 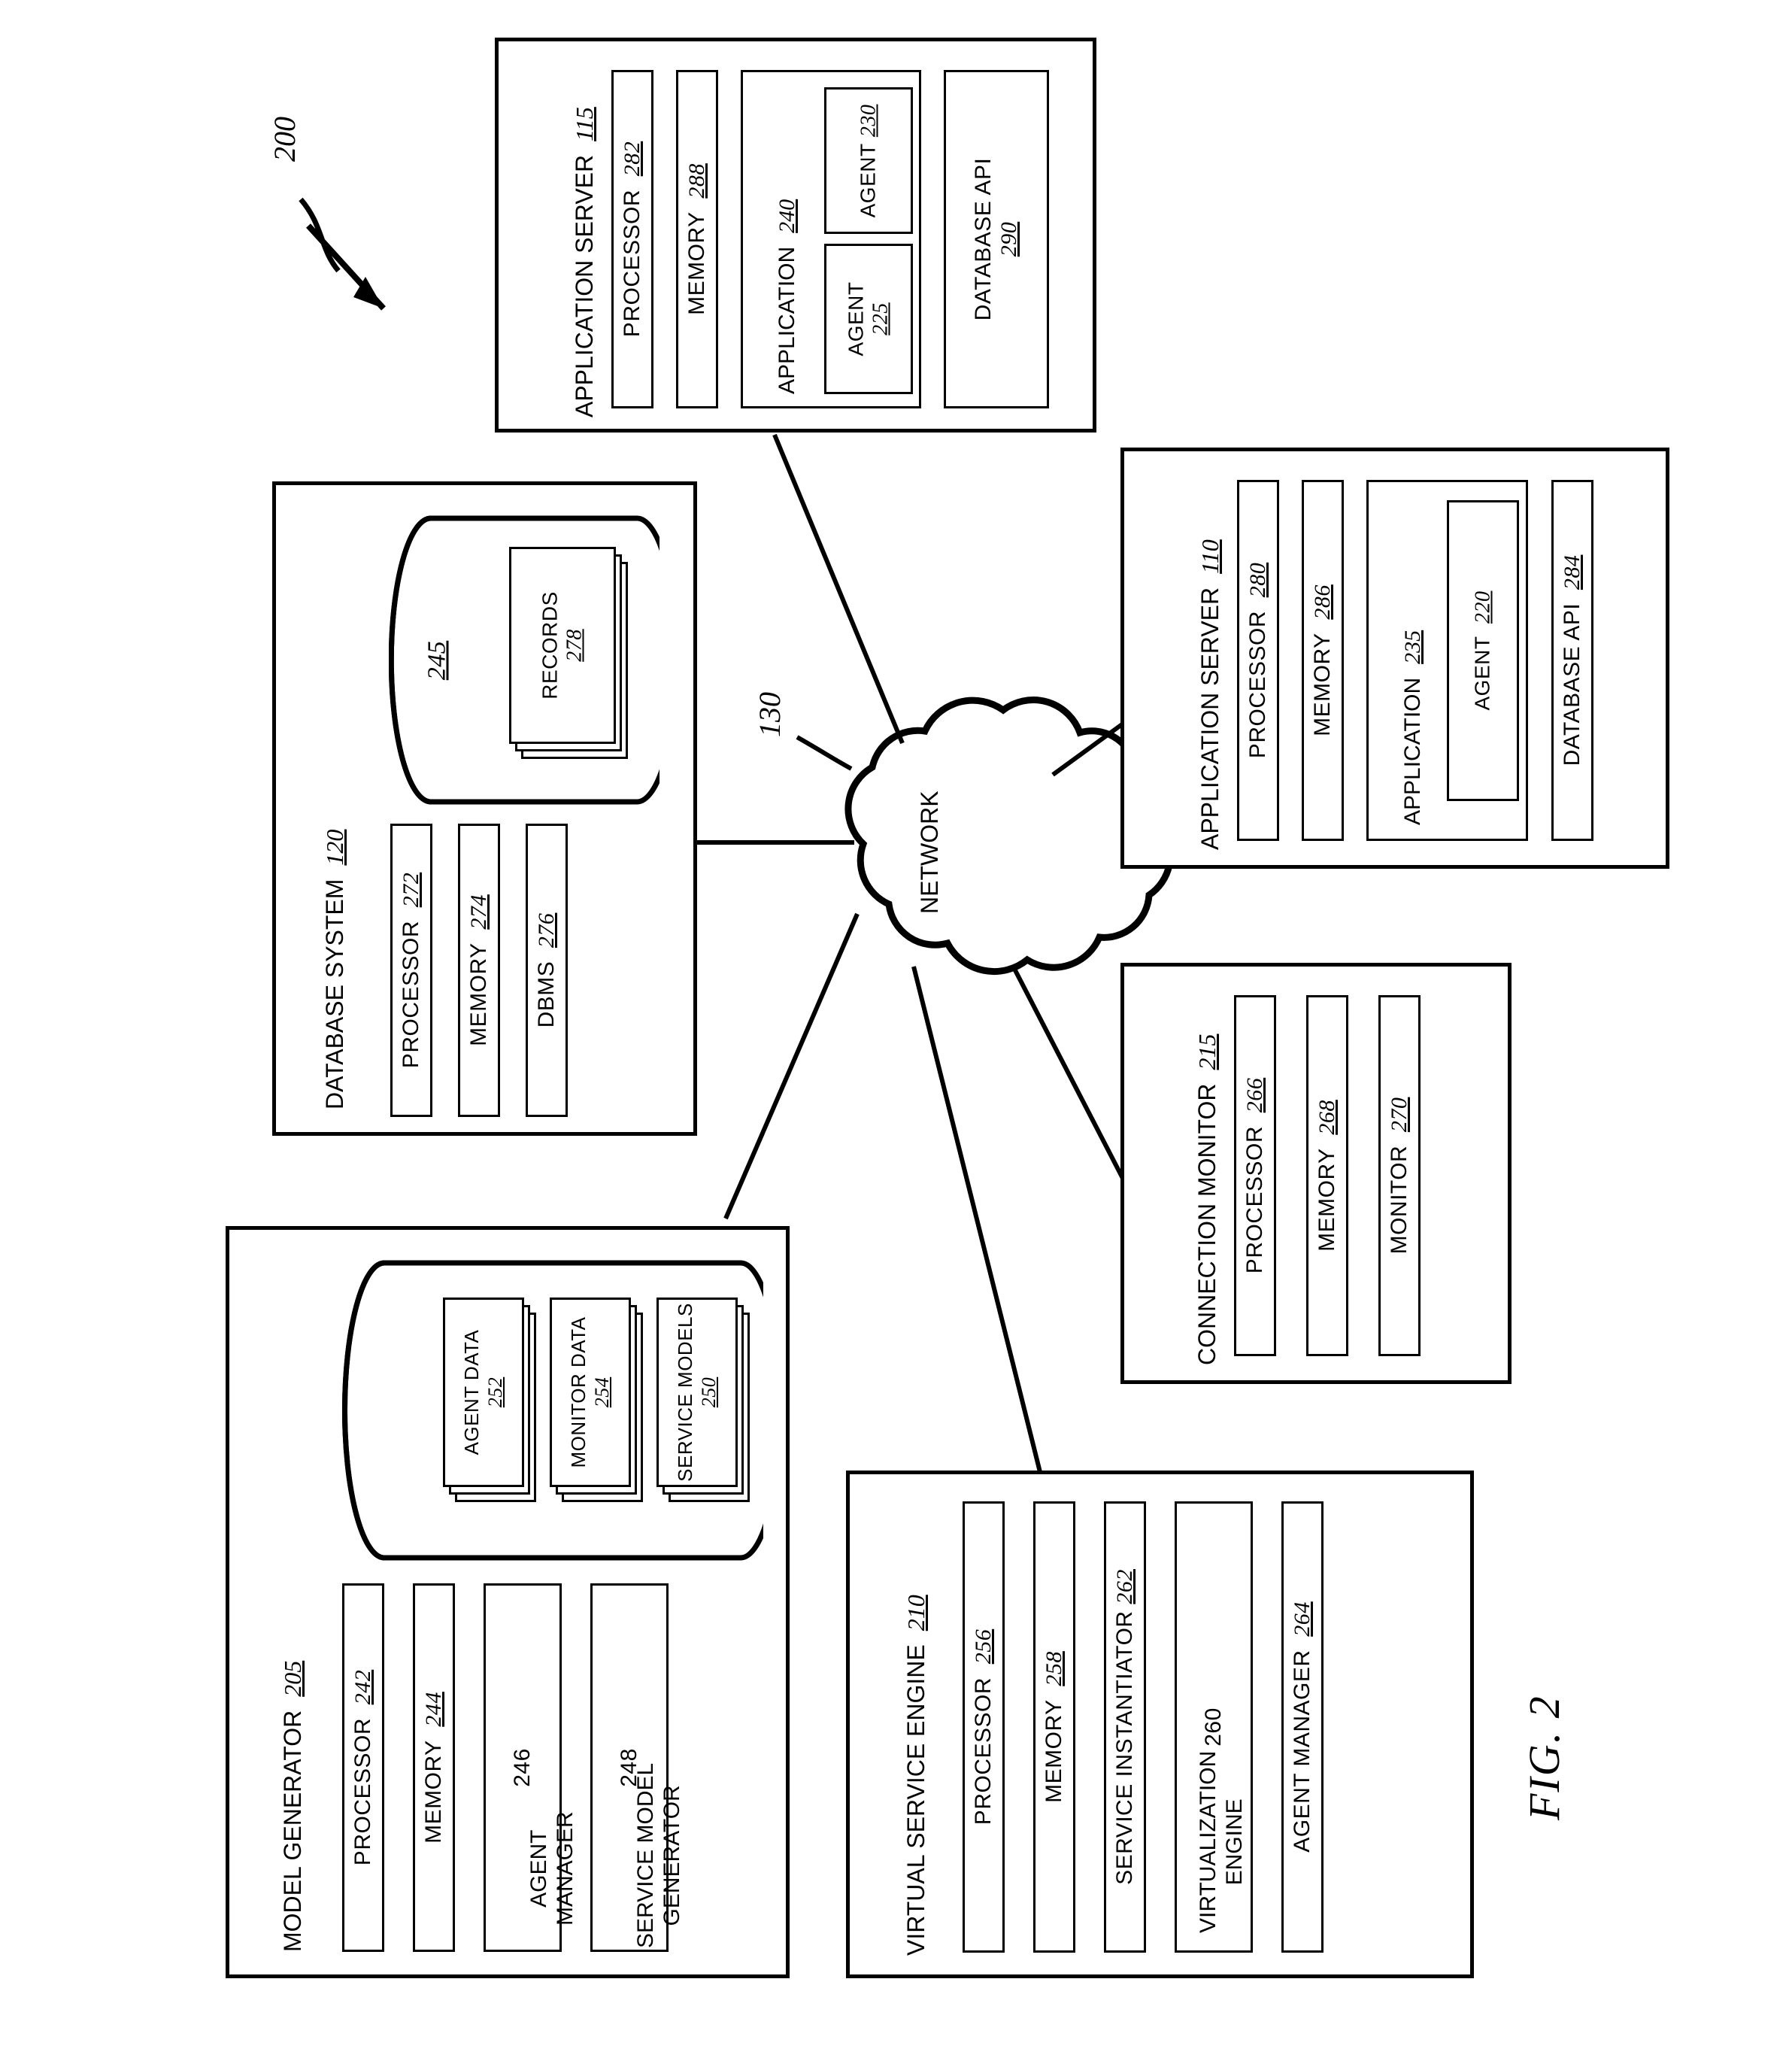 I want to click on agent-data-252-label: AGENT DATA 252, so click(x=483, y=1392).